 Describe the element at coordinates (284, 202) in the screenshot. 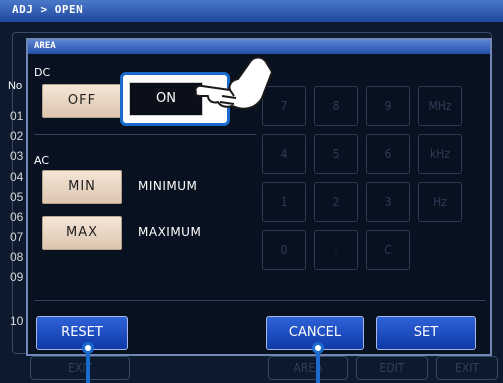

I see `key-1: 1` at that location.